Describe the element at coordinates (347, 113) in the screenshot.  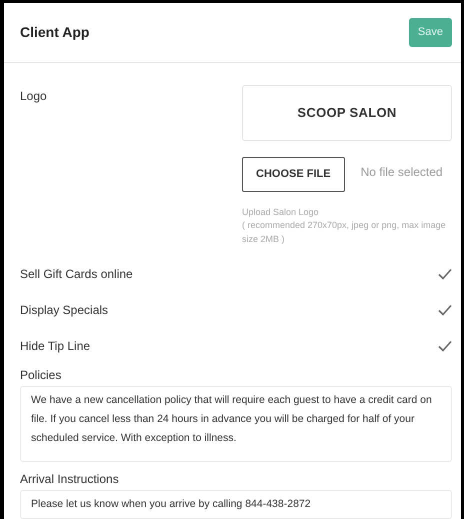
I see `logo-text: SCOOP SALON` at that location.